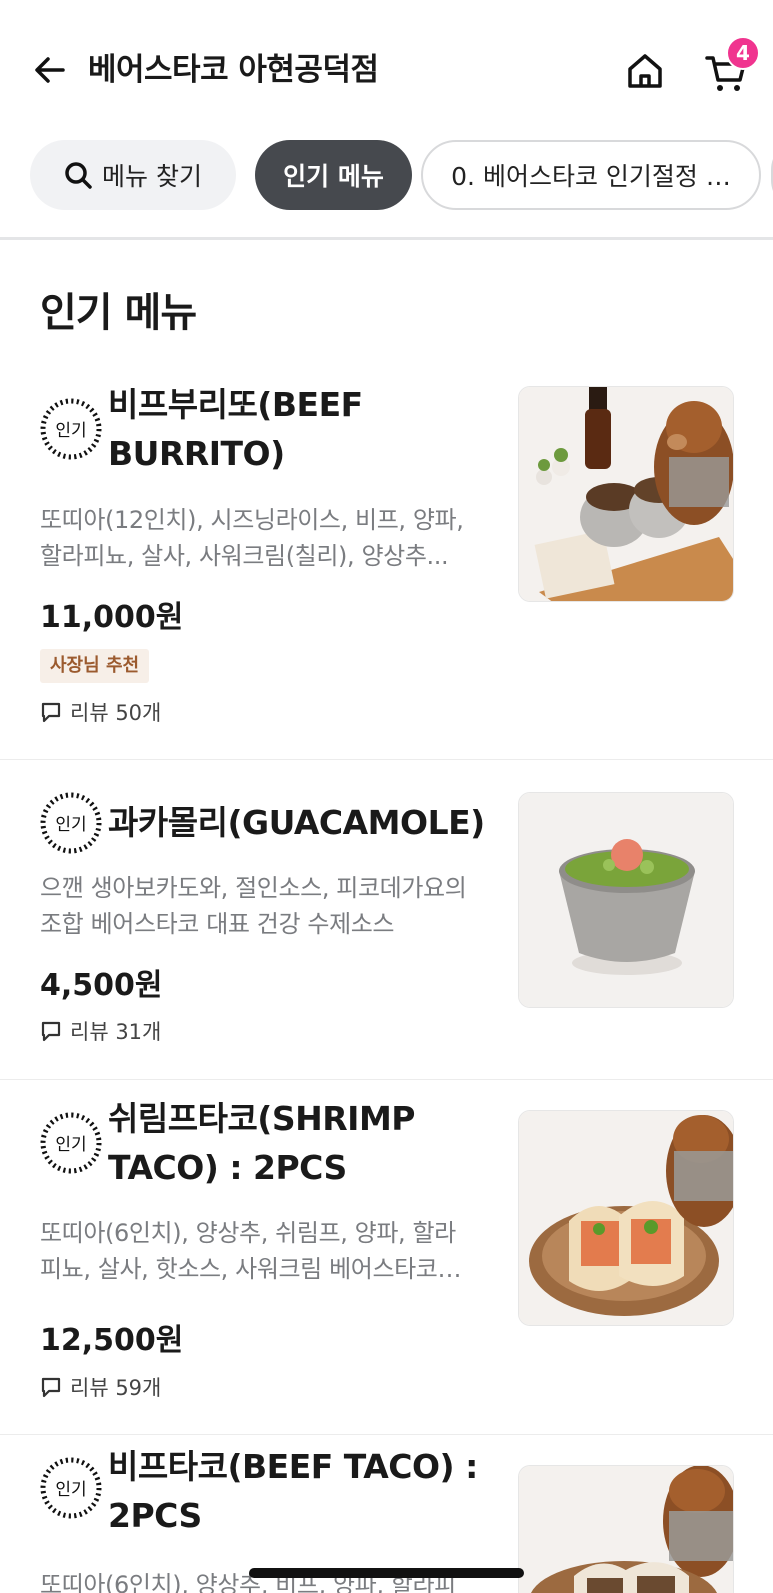 This screenshot has height=1593, width=773. Describe the element at coordinates (101, 985) in the screenshot. I see `item-price: 4,500원` at that location.